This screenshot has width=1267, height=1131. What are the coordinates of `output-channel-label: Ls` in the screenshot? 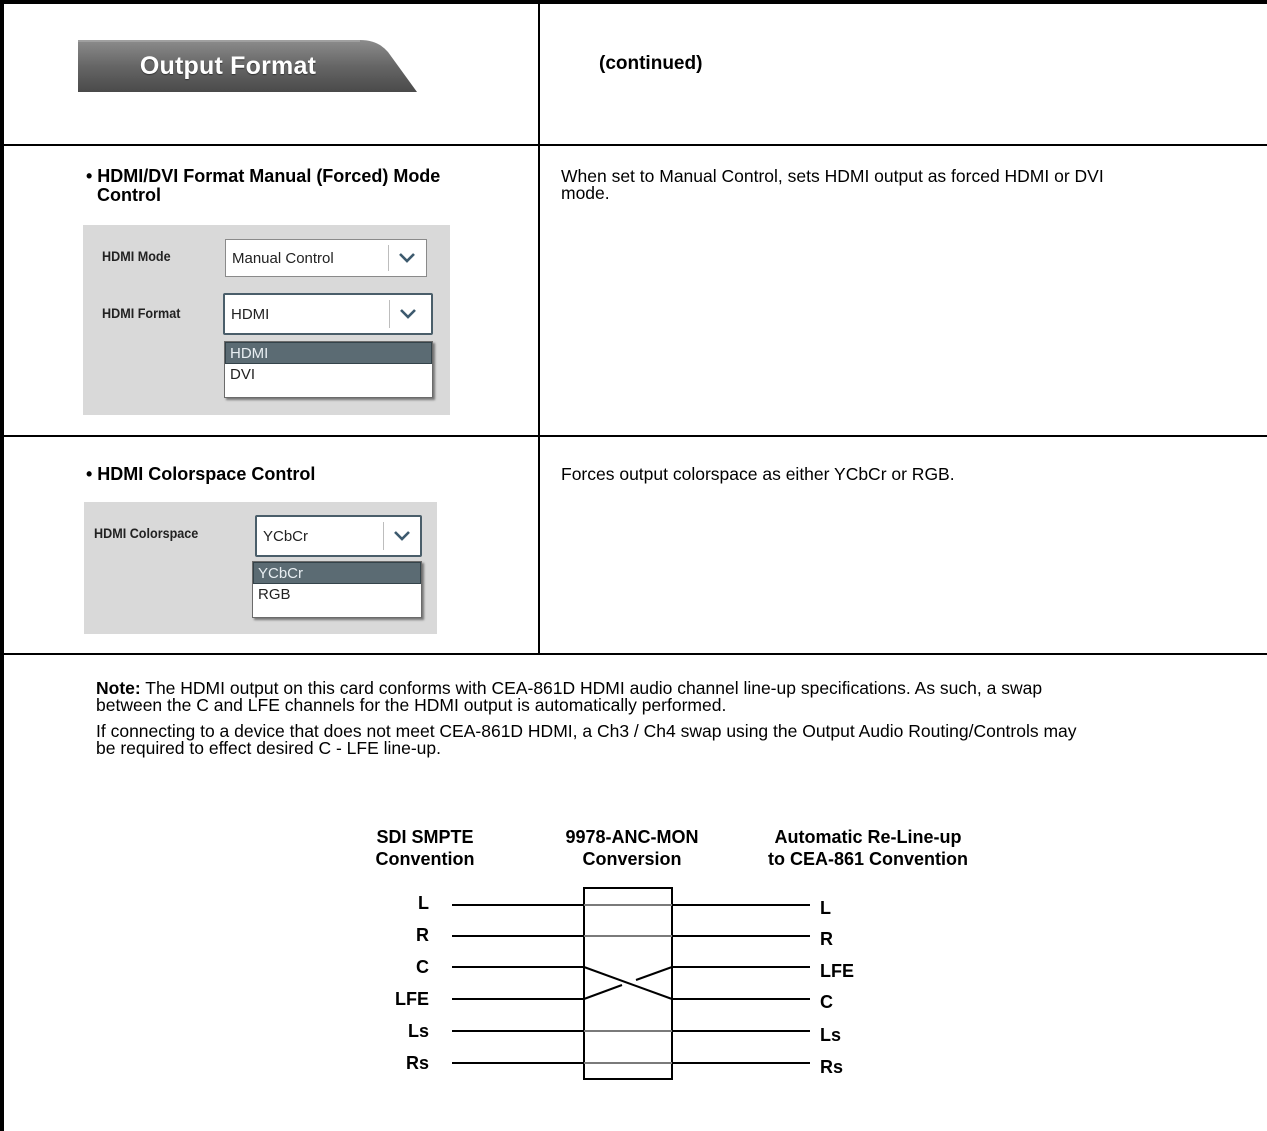 It's located at (831, 1035).